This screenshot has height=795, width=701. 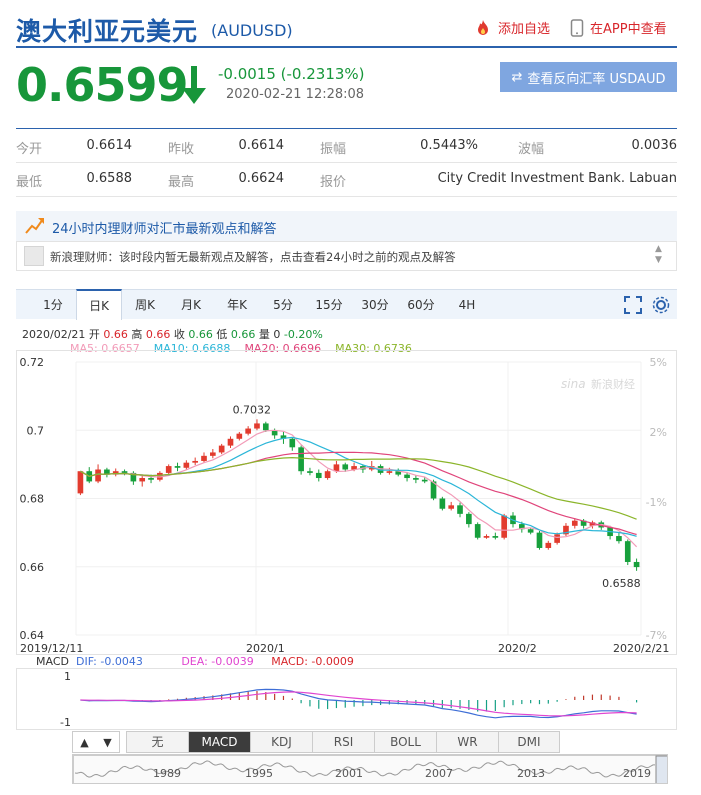 I want to click on macd-dif: DIF: -0.0043, so click(x=109, y=661).